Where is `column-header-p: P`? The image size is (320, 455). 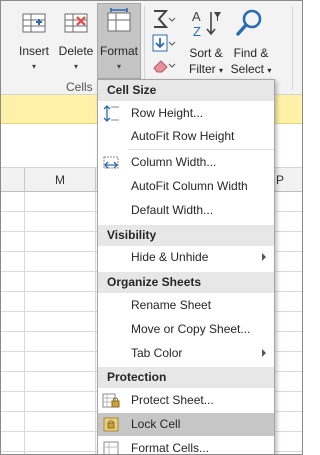 column-header-p: P is located at coordinates (280, 180).